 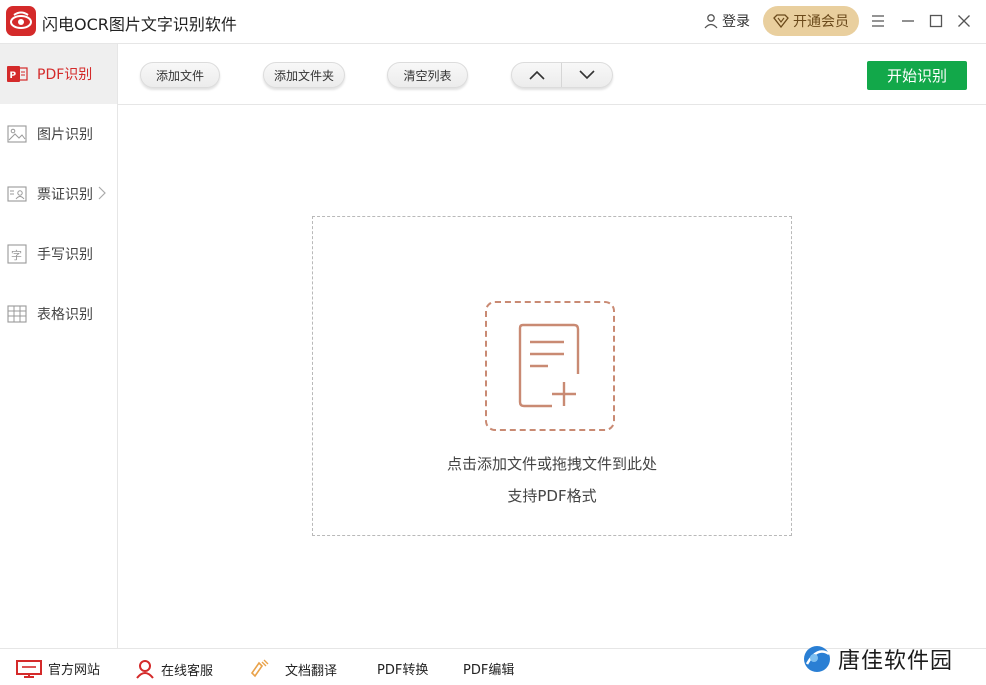 I want to click on app-logo-icon, so click(x=21, y=21).